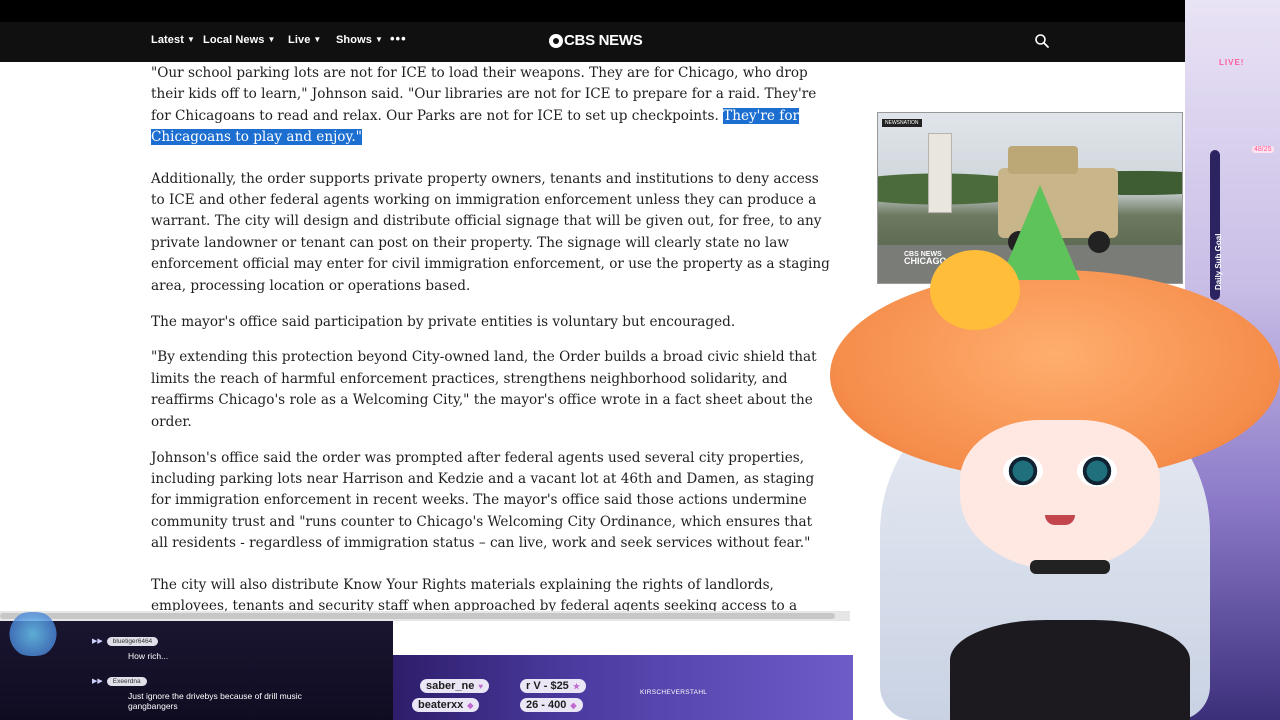 The width and height of the screenshot is (1280, 720). Describe the element at coordinates (481, 686) in the screenshot. I see `heart-icon: ♥` at that location.